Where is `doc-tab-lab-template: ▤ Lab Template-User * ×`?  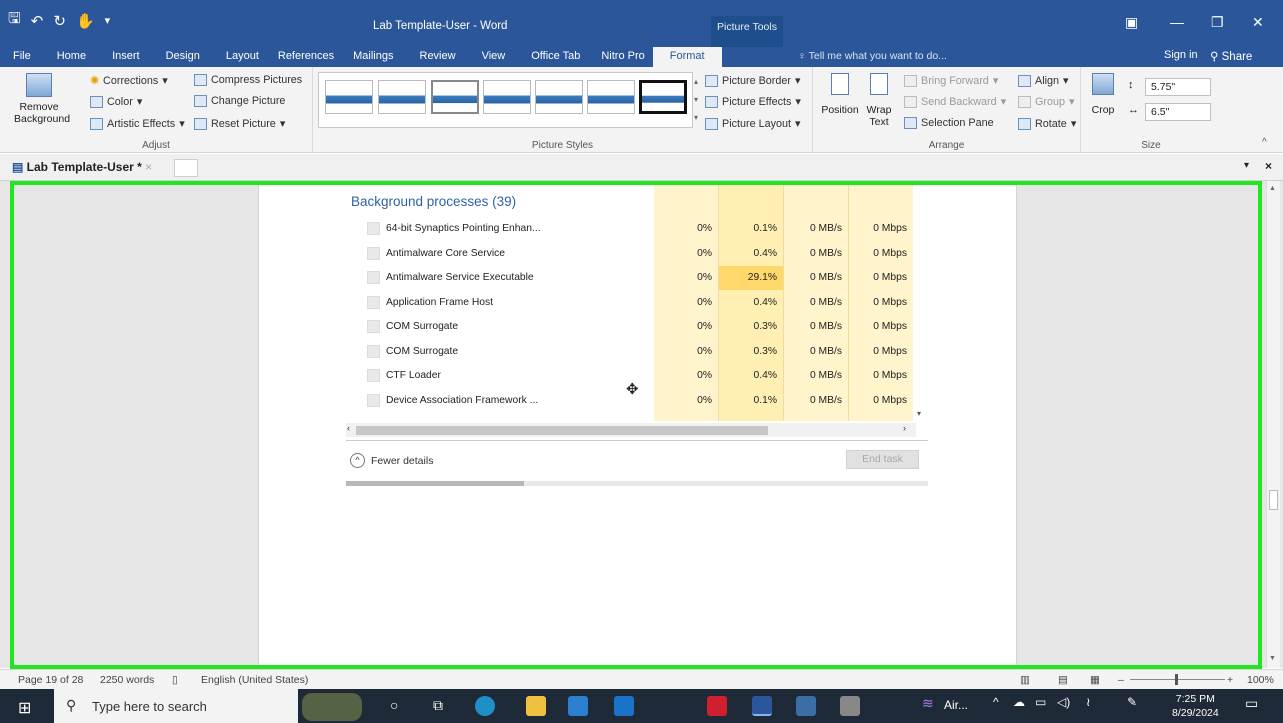
doc-tab-lab-template: ▤ Lab Template-User * × is located at coordinates (82, 167).